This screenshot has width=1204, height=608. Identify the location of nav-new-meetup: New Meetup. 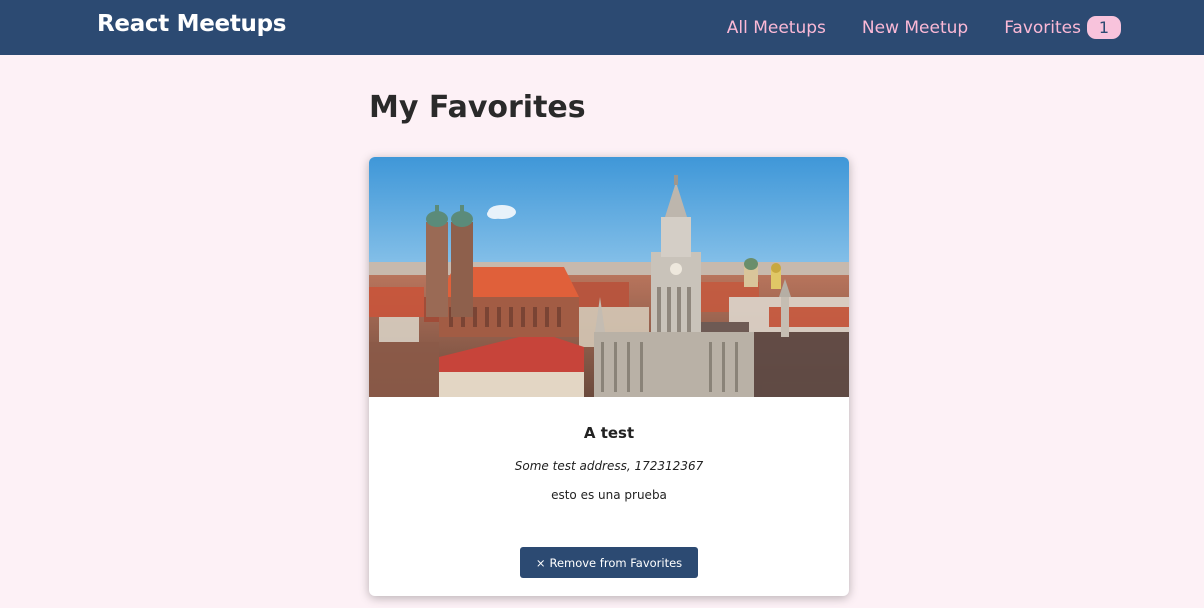
(915, 28).